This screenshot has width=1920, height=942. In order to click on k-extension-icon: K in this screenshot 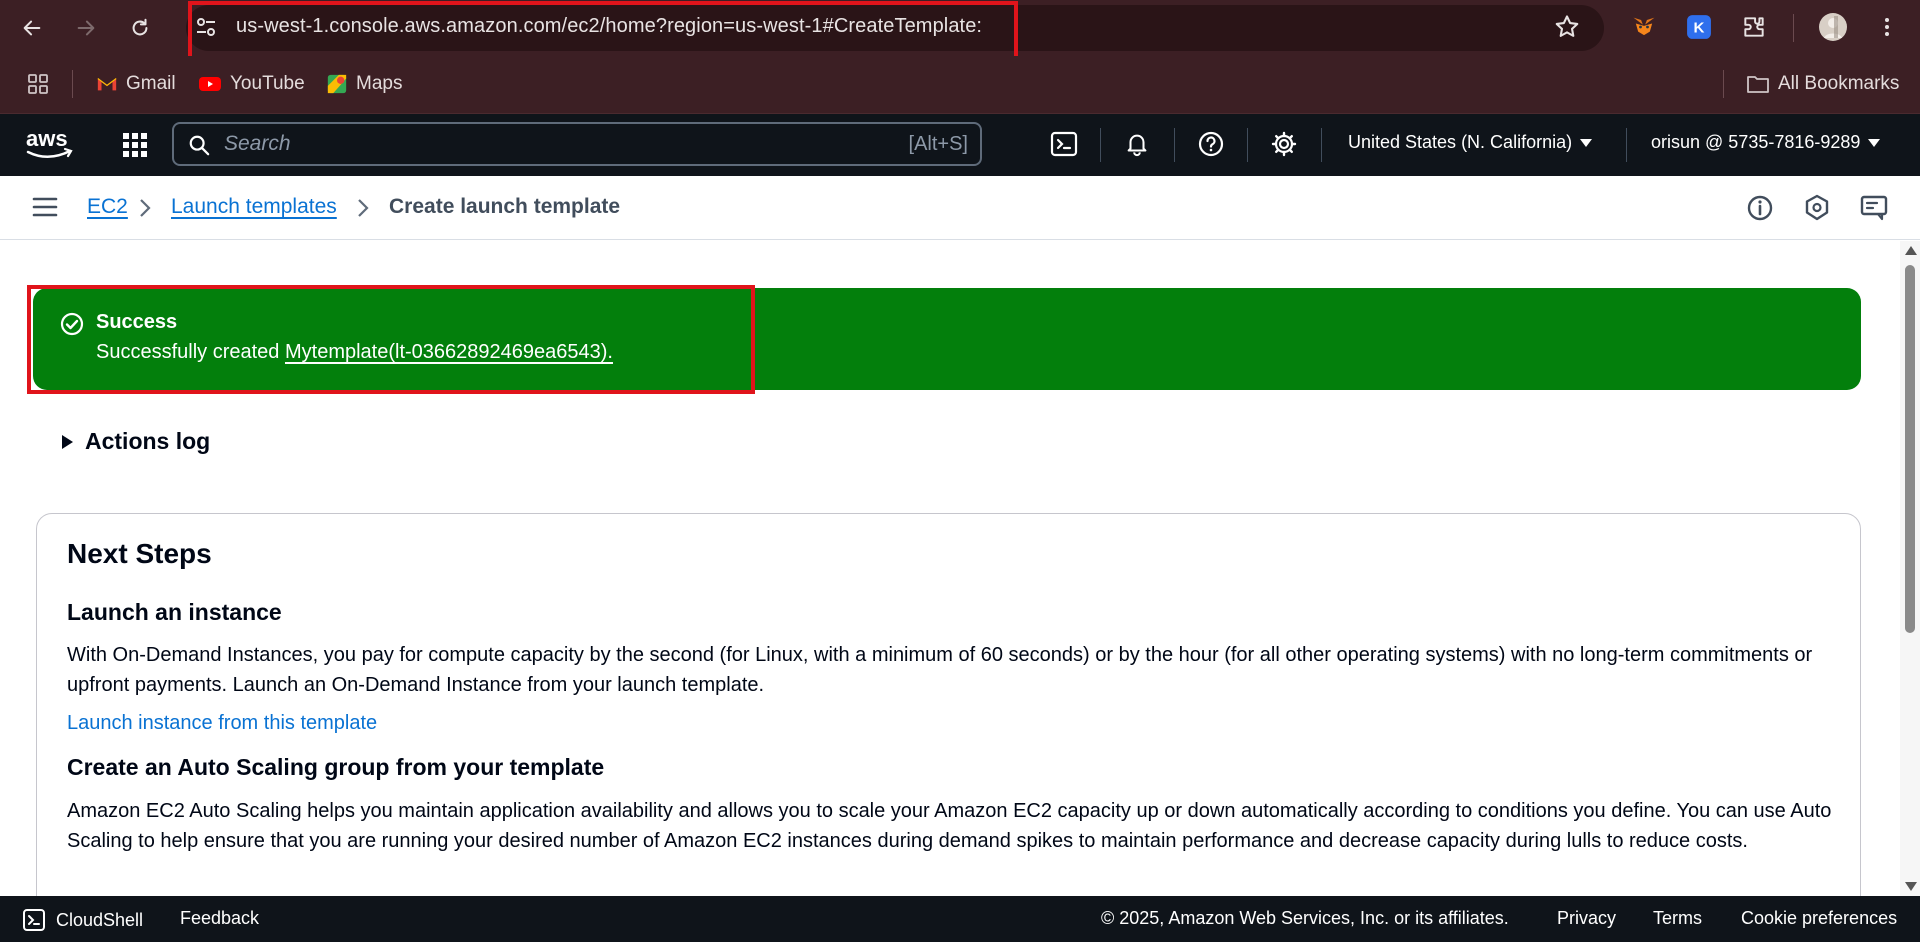, I will do `click(1699, 27)`.